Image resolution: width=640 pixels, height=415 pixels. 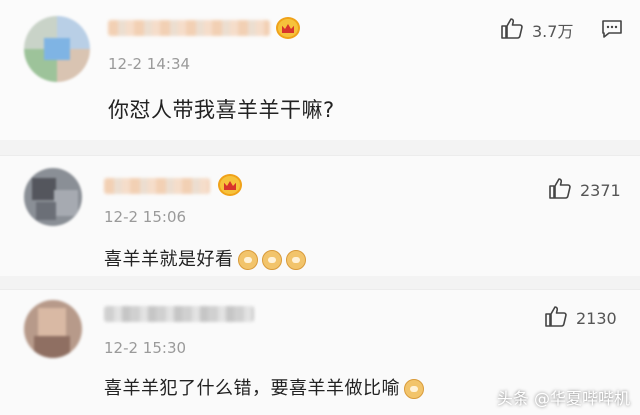 I want to click on like-button: 2371, so click(x=584, y=190).